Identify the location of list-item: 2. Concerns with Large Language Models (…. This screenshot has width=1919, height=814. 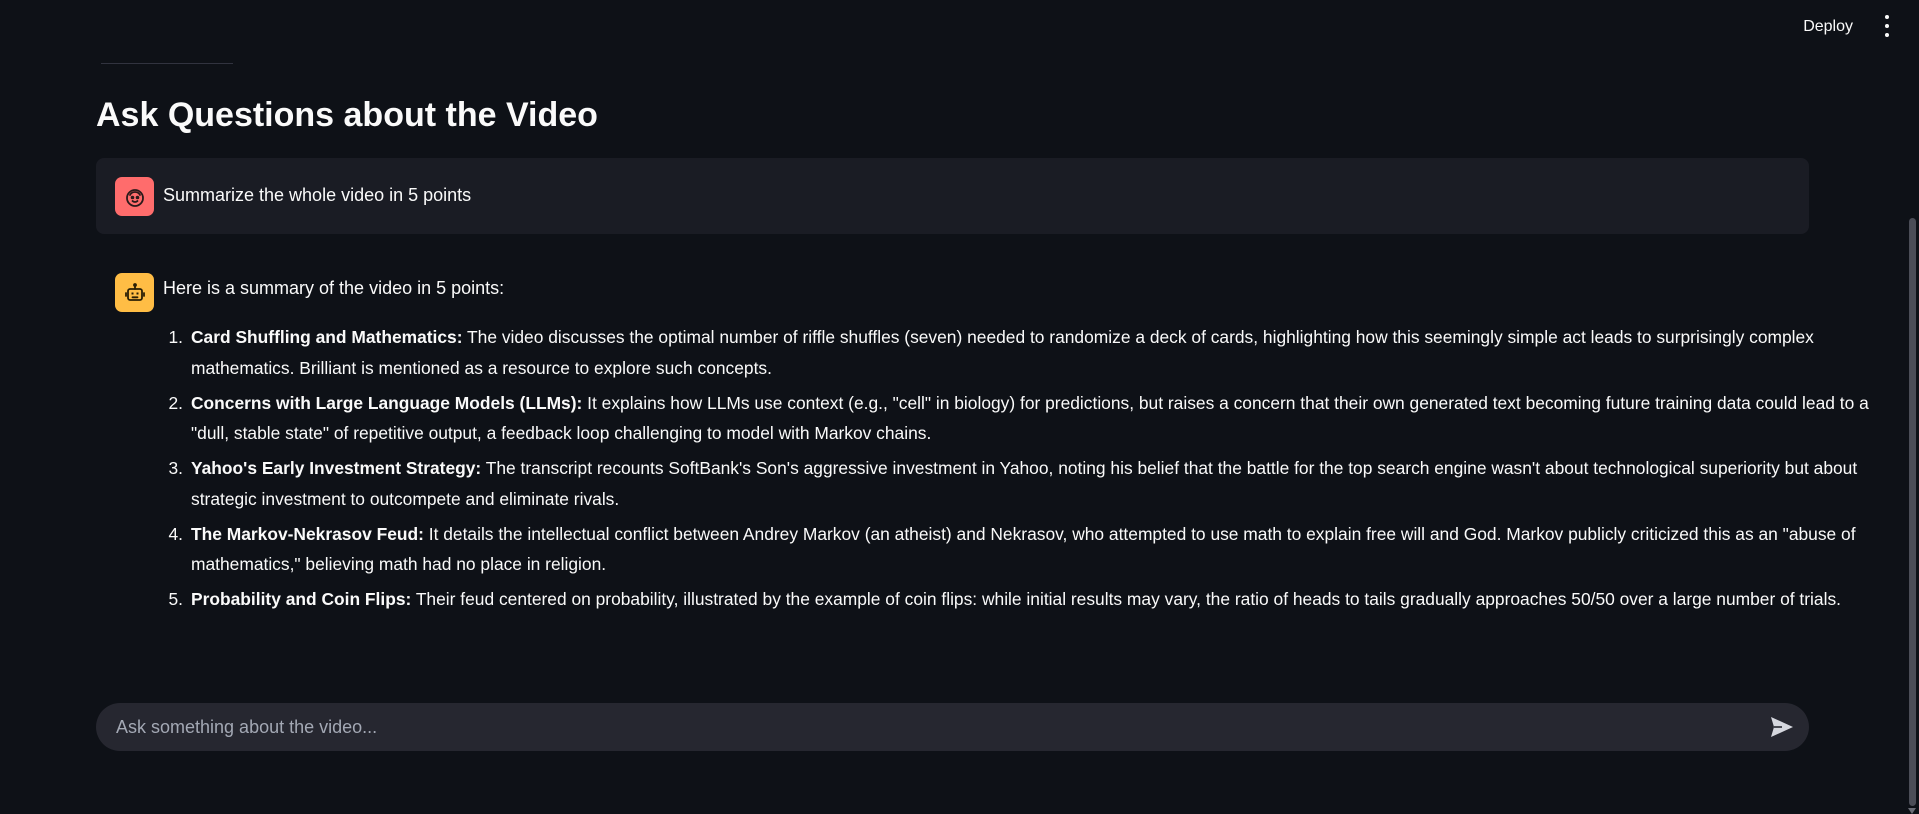
(1029, 418).